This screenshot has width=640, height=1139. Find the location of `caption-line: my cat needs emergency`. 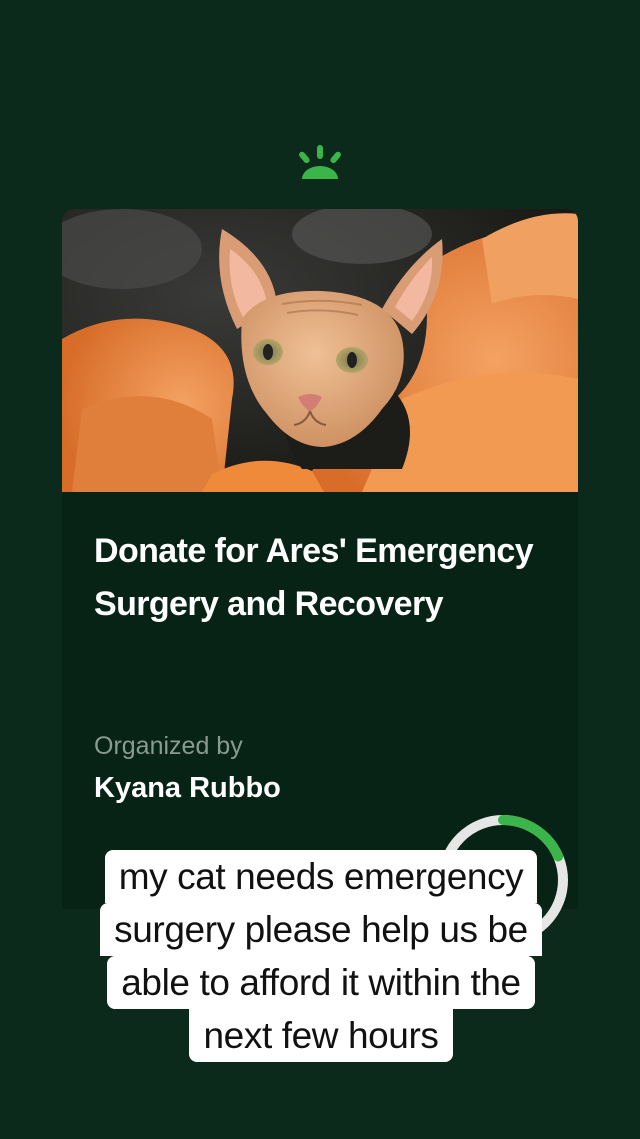

caption-line: my cat needs emergency is located at coordinates (321, 876).